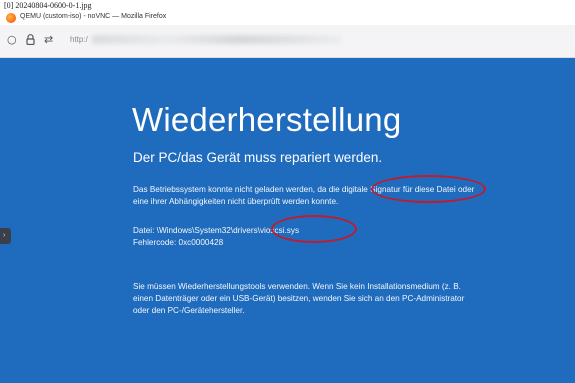 Image resolution: width=575 pixels, height=383 pixels. Describe the element at coordinates (12, 40) in the screenshot. I see `back-icon: ○` at that location.